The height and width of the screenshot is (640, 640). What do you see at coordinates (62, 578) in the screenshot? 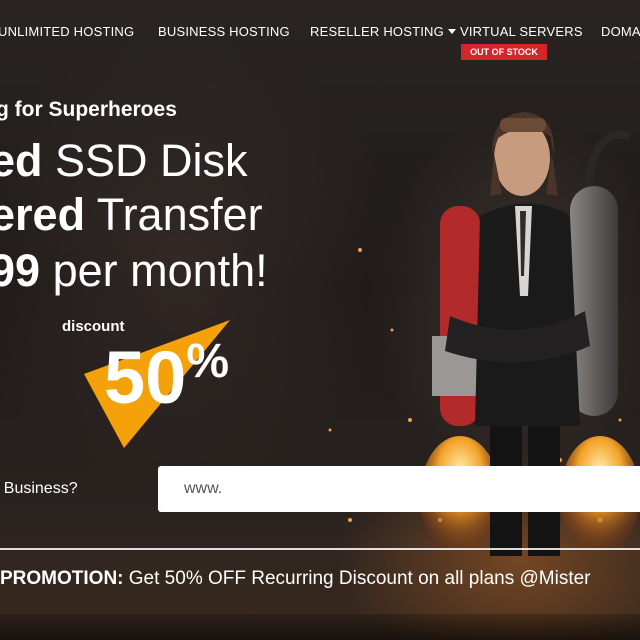
I see `promotion-heading: PROMOTION:` at bounding box center [62, 578].